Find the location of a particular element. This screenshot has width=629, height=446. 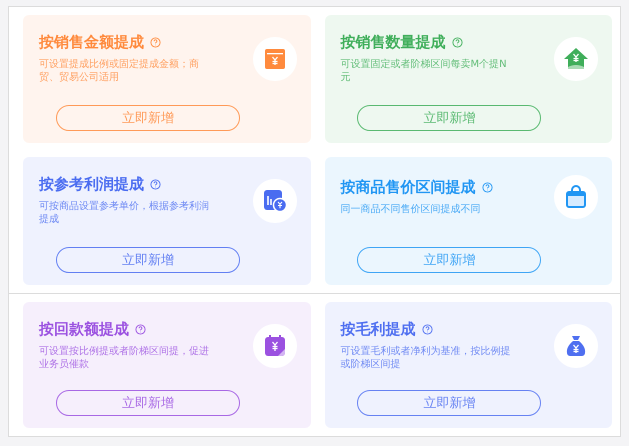

card-title: 按回款额提成 is located at coordinates (84, 329).